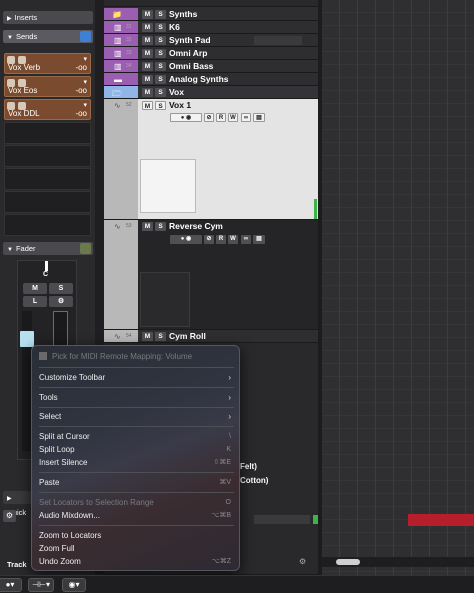 This screenshot has width=474, height=593. What do you see at coordinates (398, 562) in the screenshot?
I see `horizontal-scrollbar` at bounding box center [398, 562].